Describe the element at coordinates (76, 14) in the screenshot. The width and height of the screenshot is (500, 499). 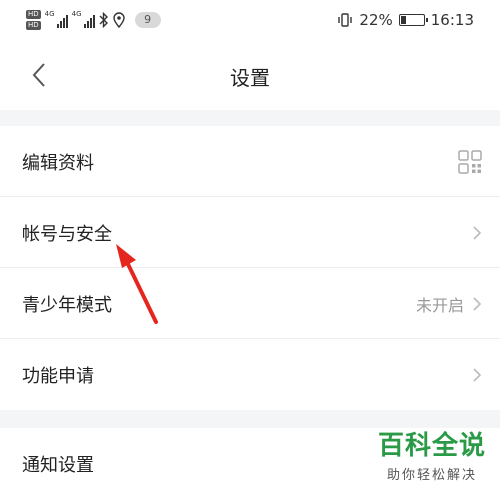
I see `network-type-2: 4G` at that location.